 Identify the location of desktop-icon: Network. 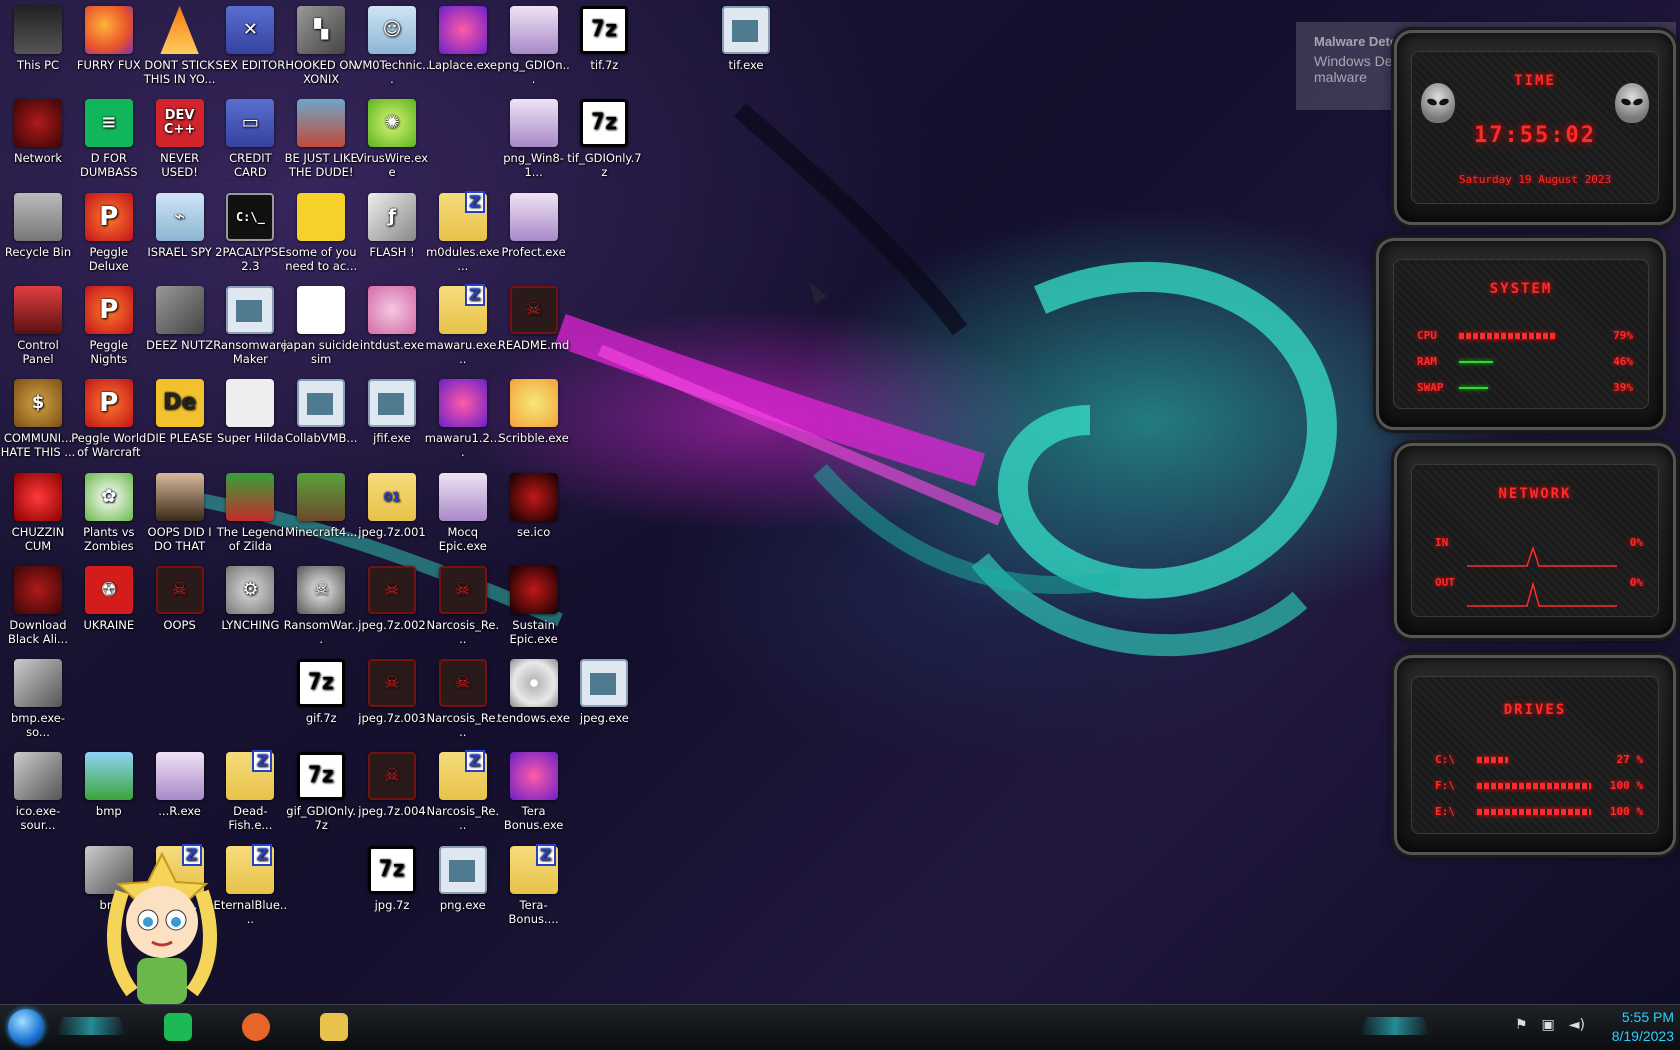
(38, 130).